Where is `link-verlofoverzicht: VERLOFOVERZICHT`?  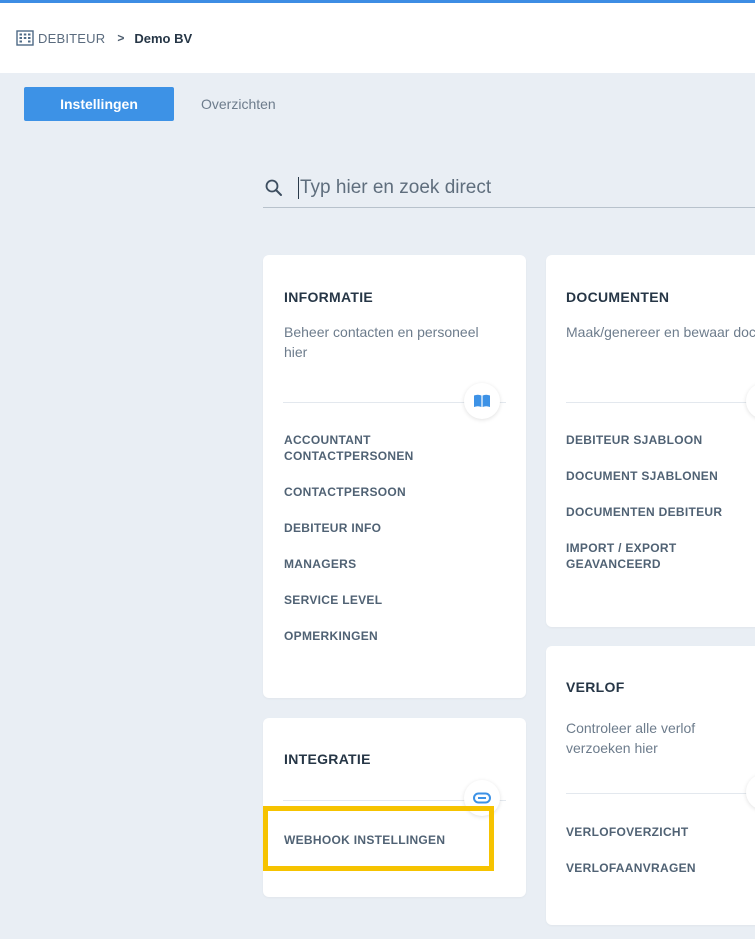
link-verlofoverzicht: VERLOFOVERZICHT is located at coordinates (631, 832).